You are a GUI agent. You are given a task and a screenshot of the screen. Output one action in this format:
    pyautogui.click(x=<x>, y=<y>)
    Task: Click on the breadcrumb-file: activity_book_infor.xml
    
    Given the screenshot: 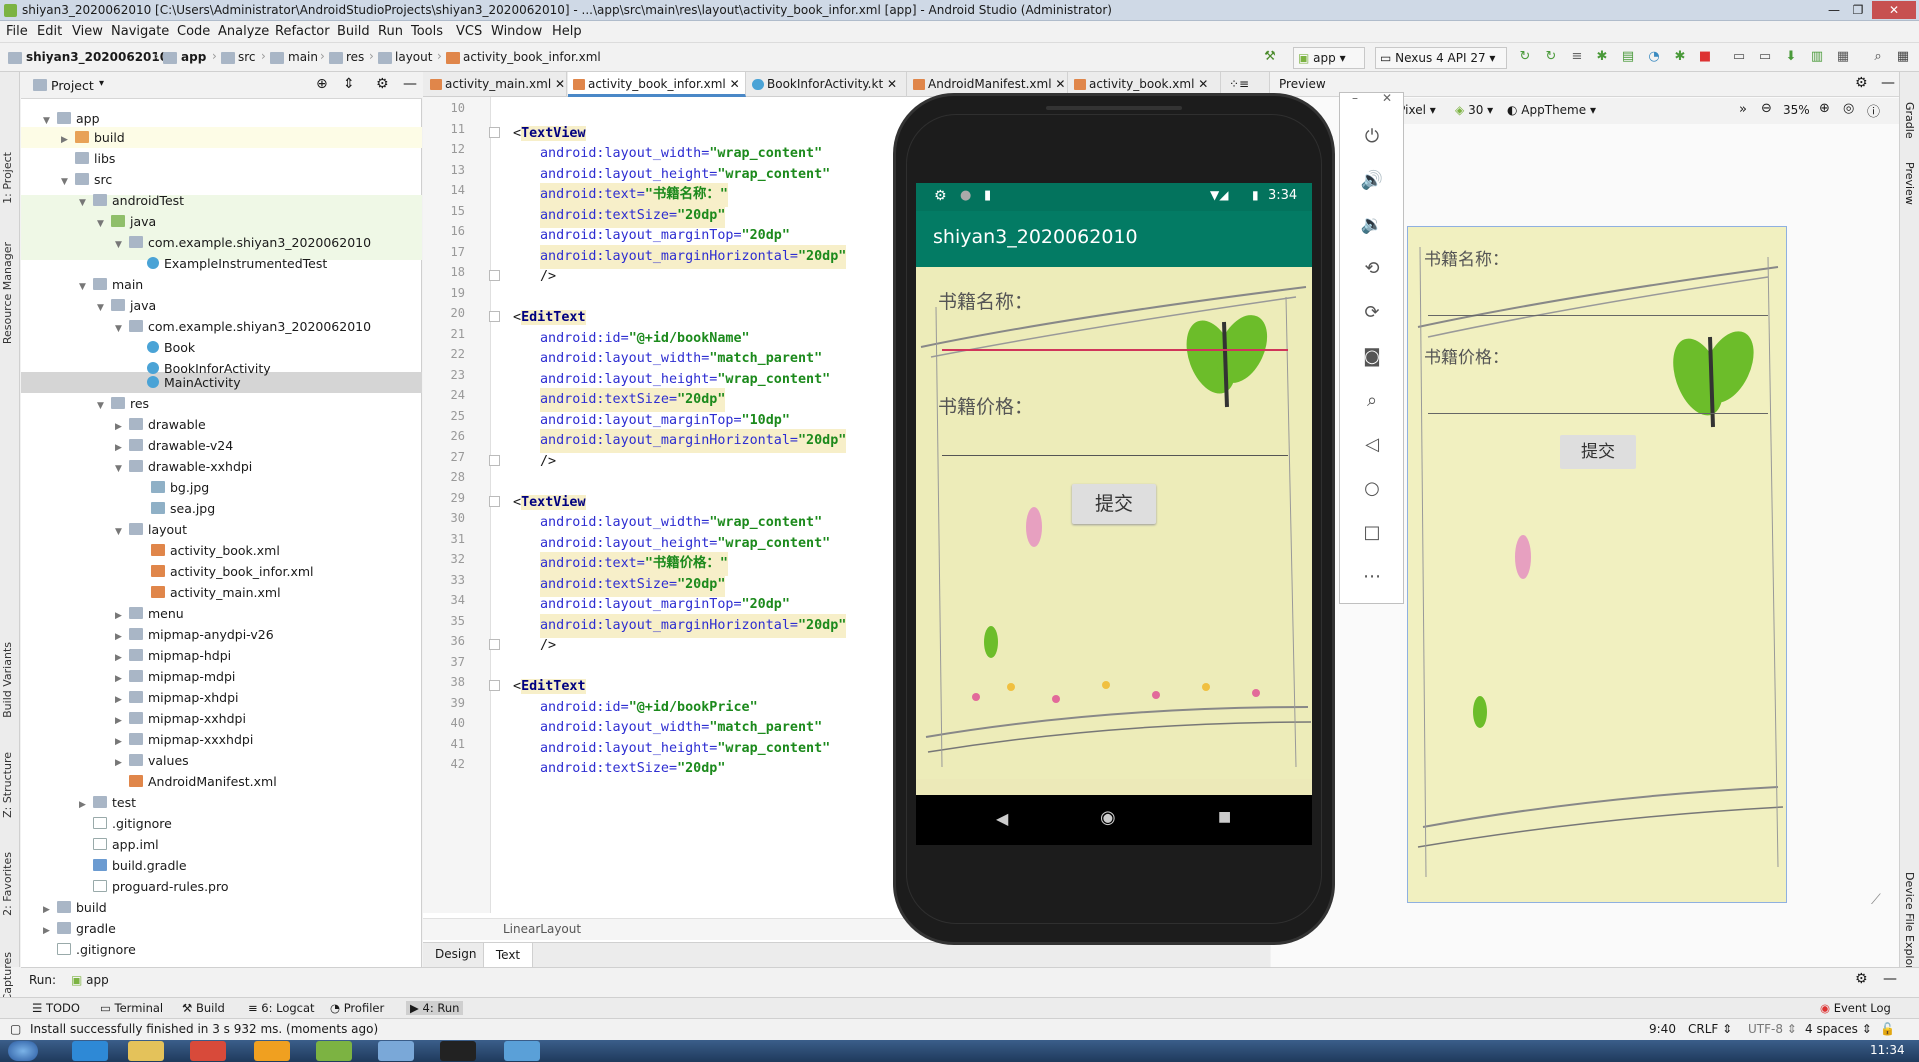 What is the action you would take?
    pyautogui.click(x=532, y=57)
    